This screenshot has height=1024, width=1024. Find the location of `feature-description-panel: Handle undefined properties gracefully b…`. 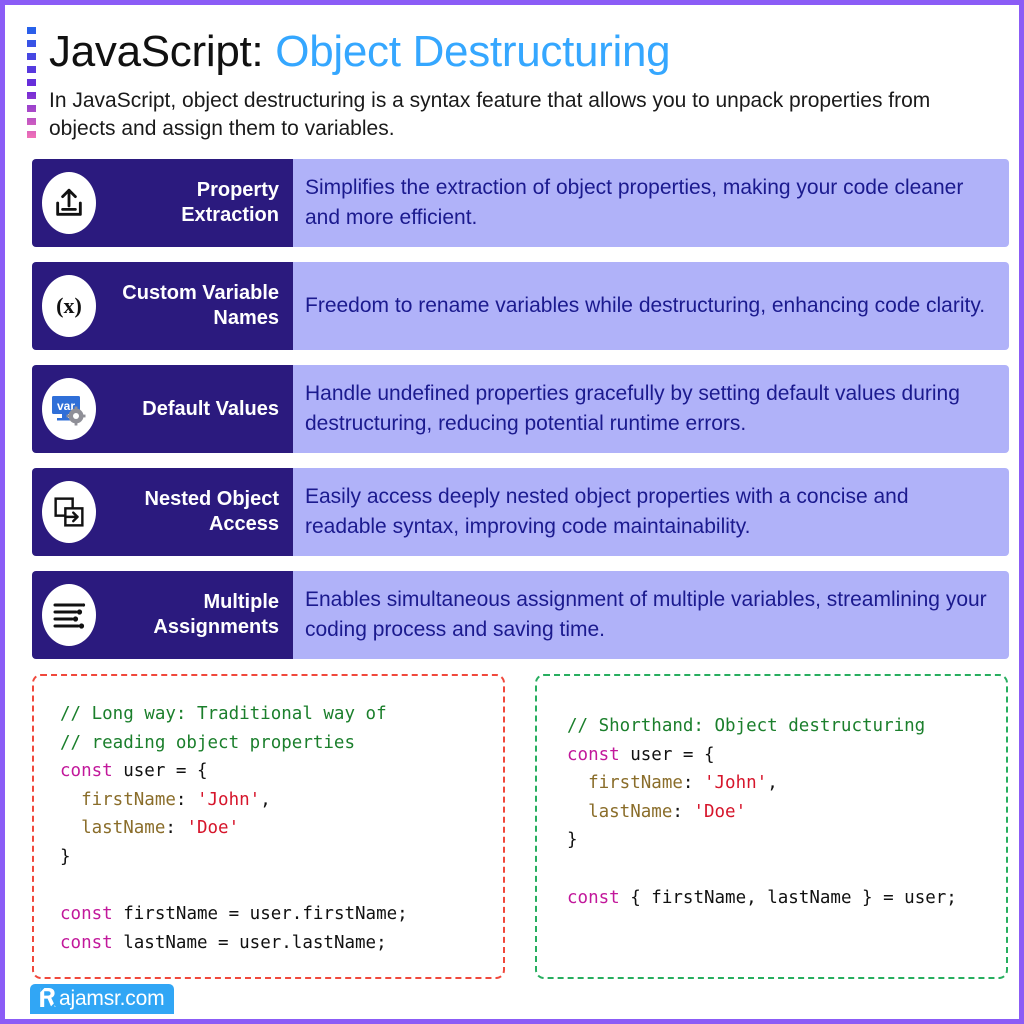

feature-description-panel: Handle undefined properties gracefully b… is located at coordinates (651, 409).